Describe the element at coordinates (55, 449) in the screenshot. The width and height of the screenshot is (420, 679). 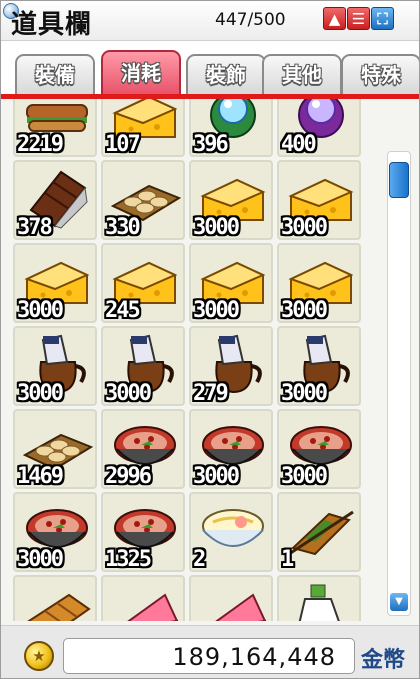
I see `inventory-slot: 1469` at that location.